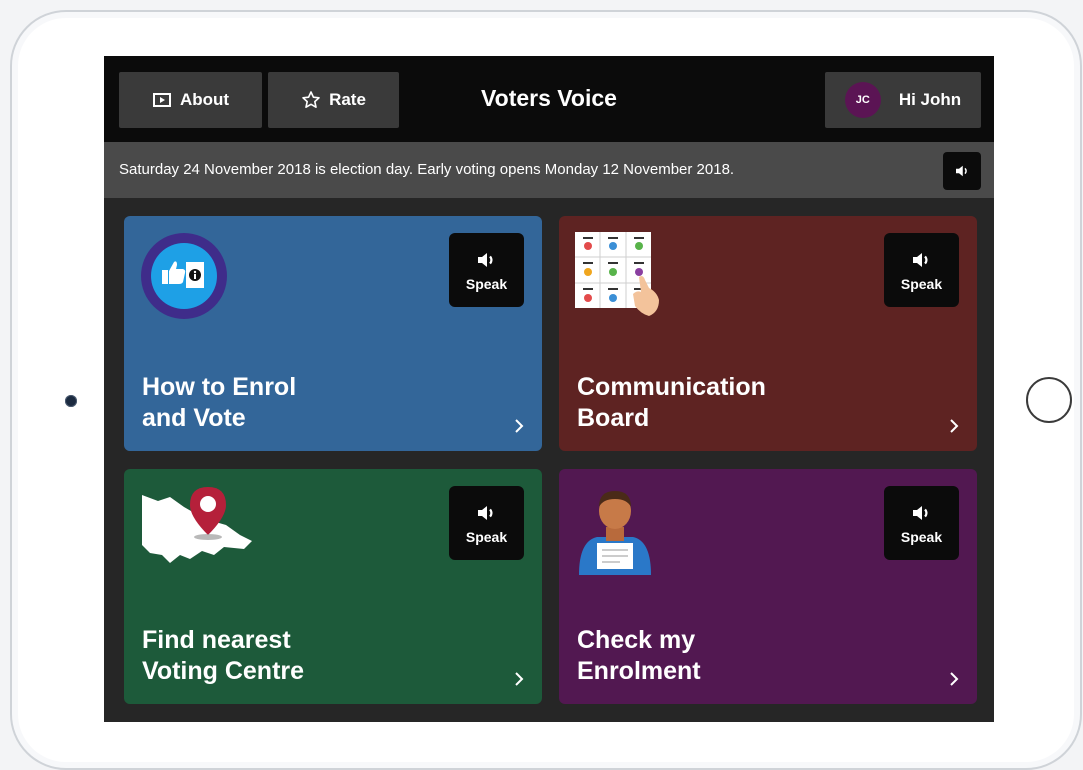  Describe the element at coordinates (219, 387) in the screenshot. I see `card-title-line: How to Enrol` at that location.